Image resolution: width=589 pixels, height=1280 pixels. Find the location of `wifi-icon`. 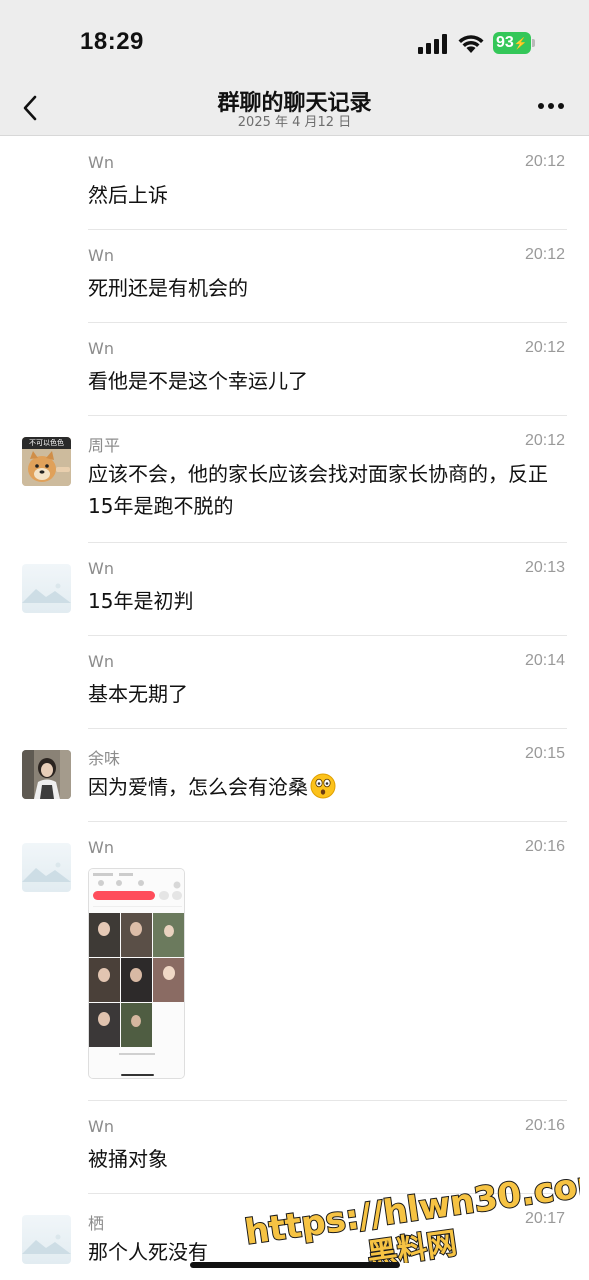

wifi-icon is located at coordinates (471, 44).